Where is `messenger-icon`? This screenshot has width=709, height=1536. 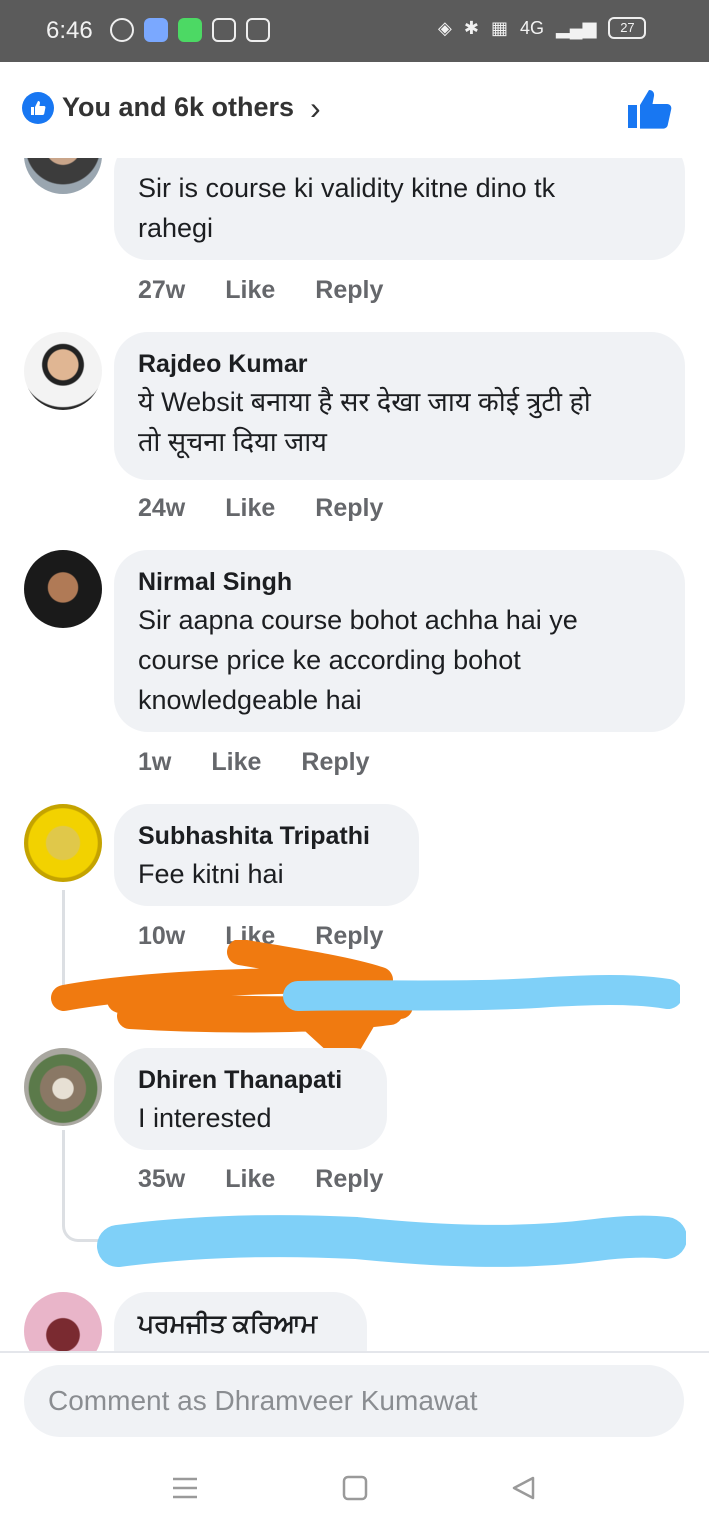
messenger-icon is located at coordinates (156, 30).